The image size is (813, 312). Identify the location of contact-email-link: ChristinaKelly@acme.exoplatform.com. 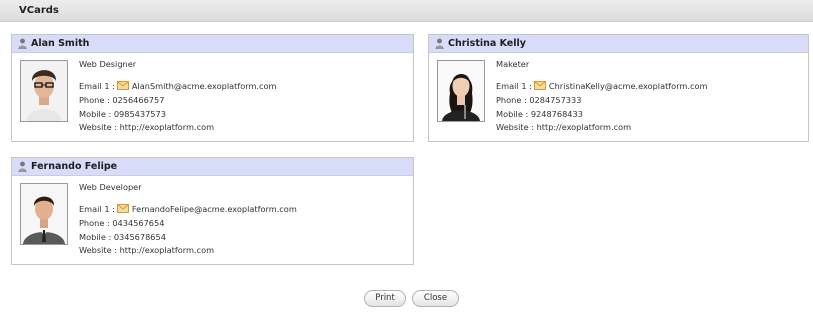
(628, 86).